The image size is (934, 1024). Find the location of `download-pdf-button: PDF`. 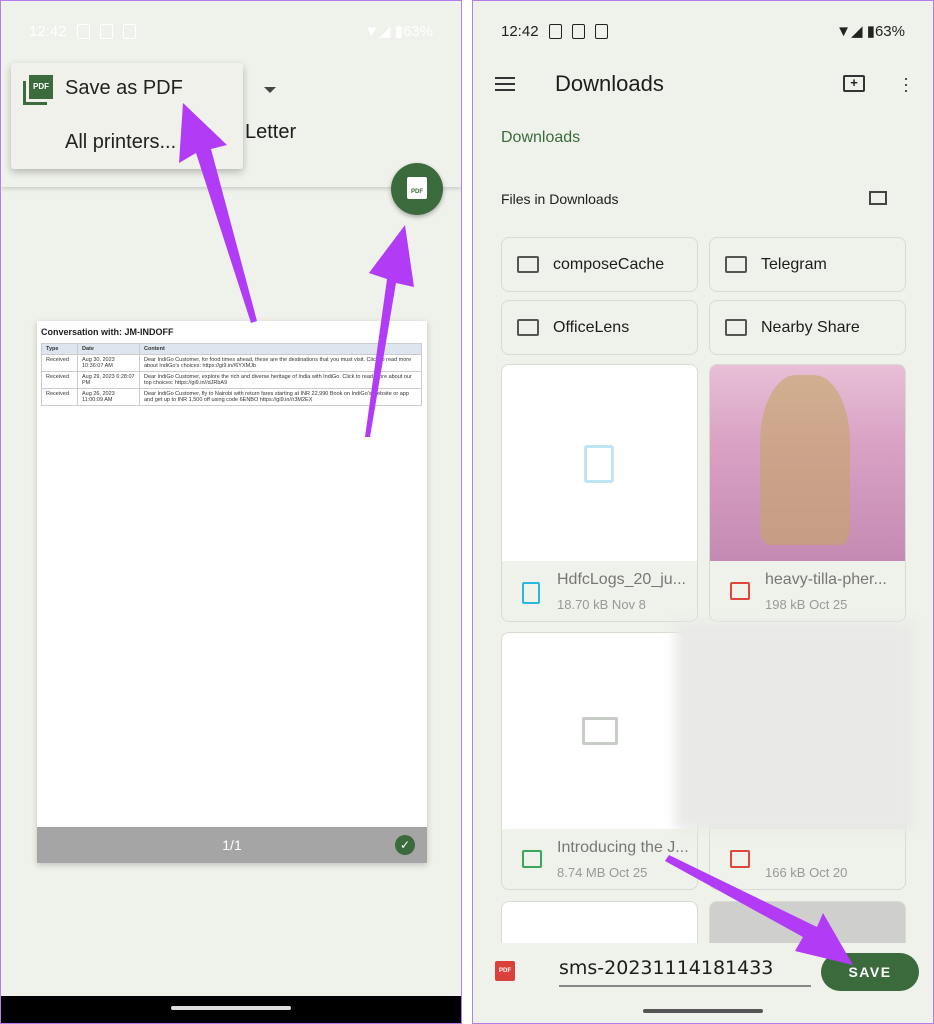

download-pdf-button: PDF is located at coordinates (417, 189).